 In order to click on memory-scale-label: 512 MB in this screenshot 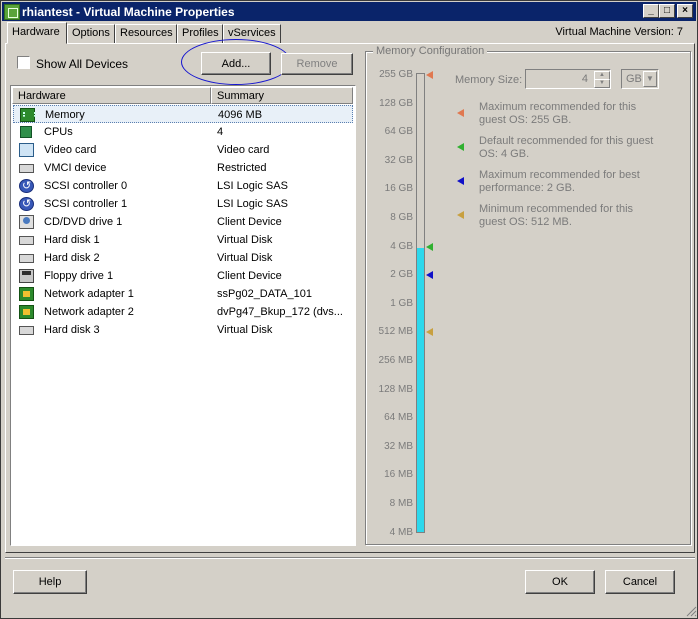, I will do `click(395, 332)`.